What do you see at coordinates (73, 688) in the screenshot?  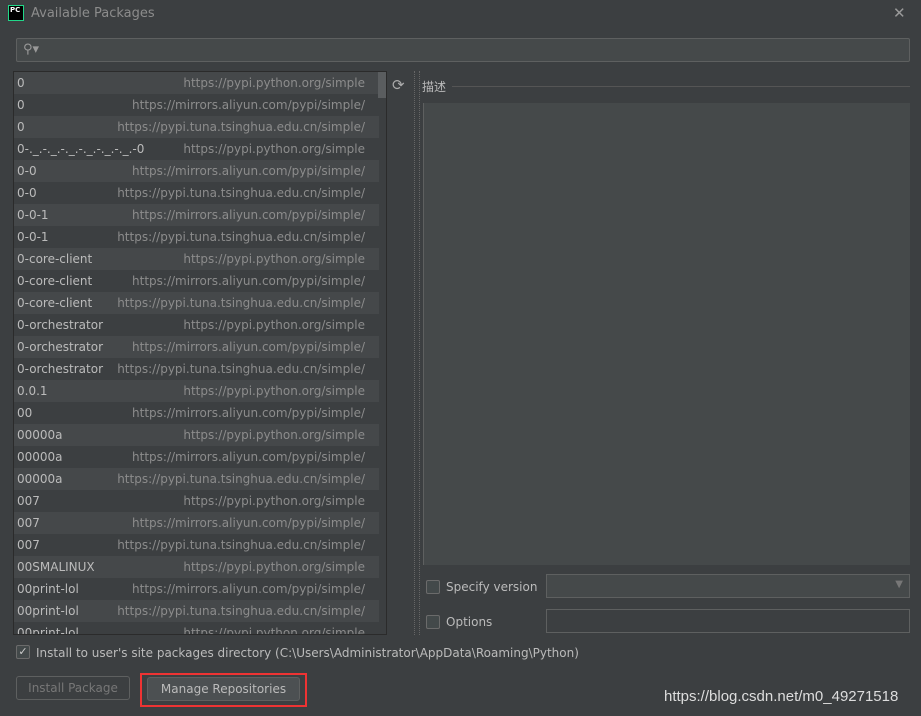 I see `install-package-button: Install Package` at bounding box center [73, 688].